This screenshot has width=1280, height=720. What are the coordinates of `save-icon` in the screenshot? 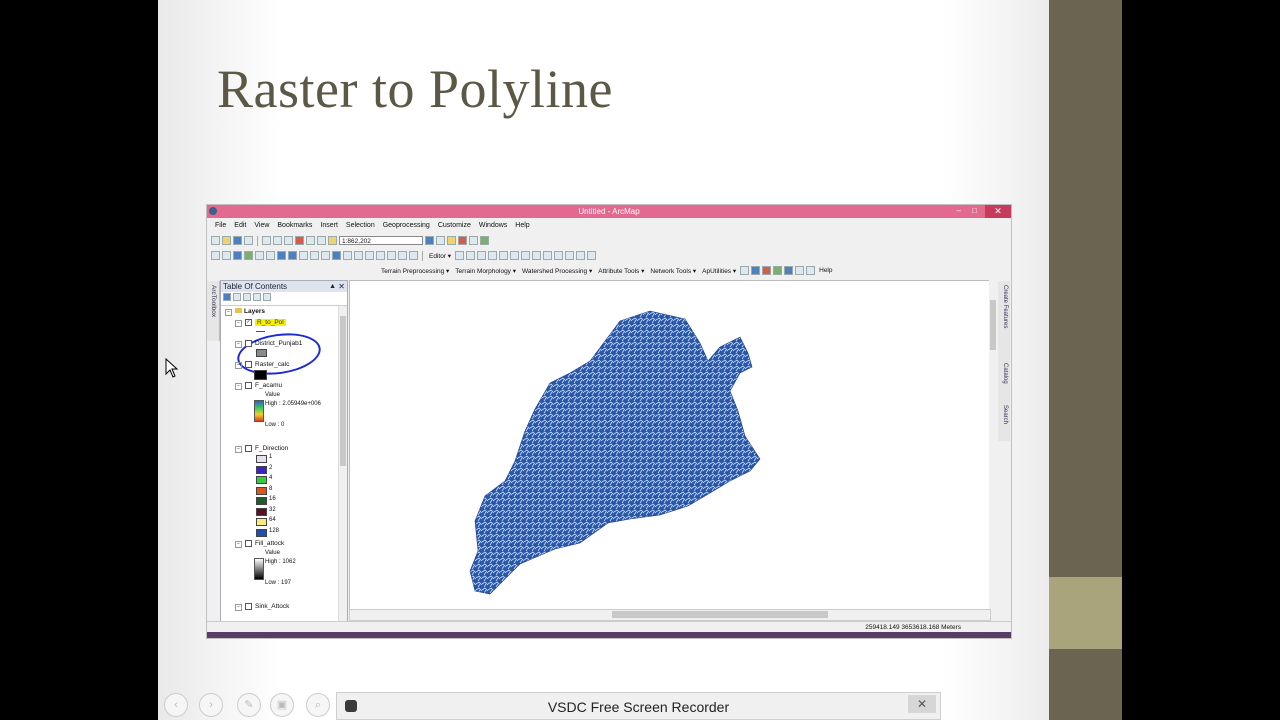 It's located at (237, 240).